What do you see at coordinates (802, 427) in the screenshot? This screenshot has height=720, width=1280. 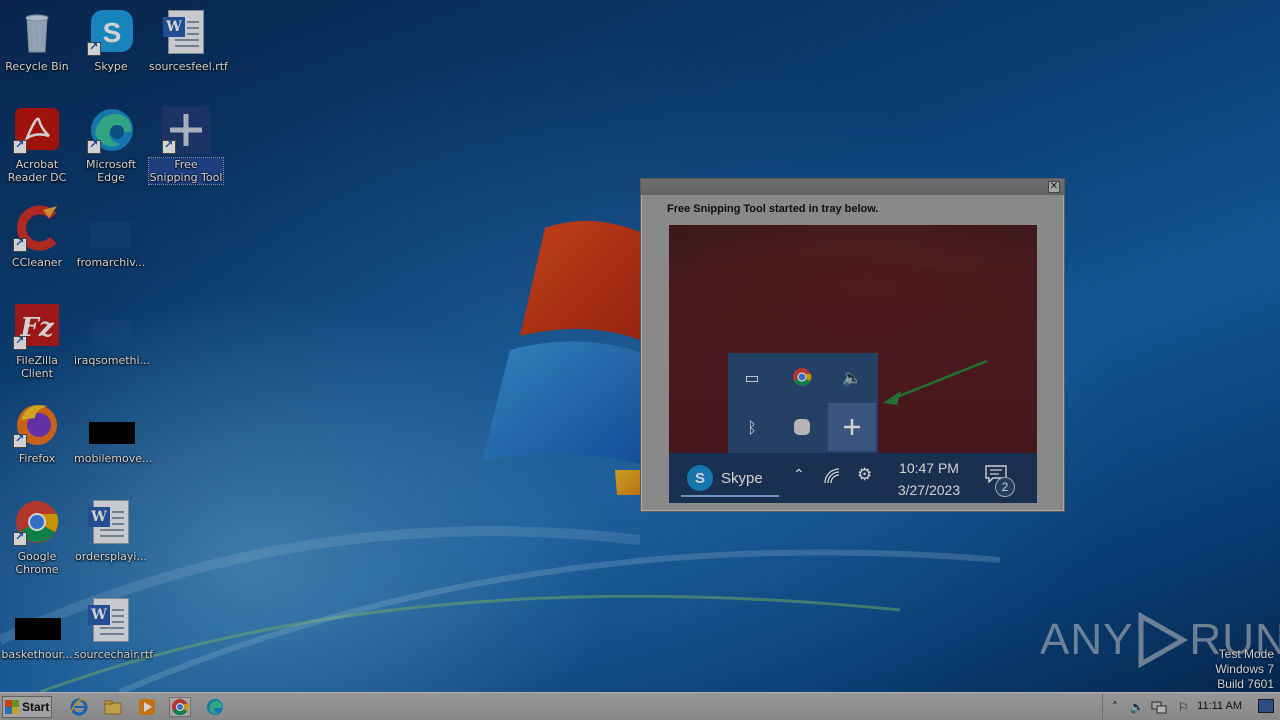 I see `app-tray-icon` at bounding box center [802, 427].